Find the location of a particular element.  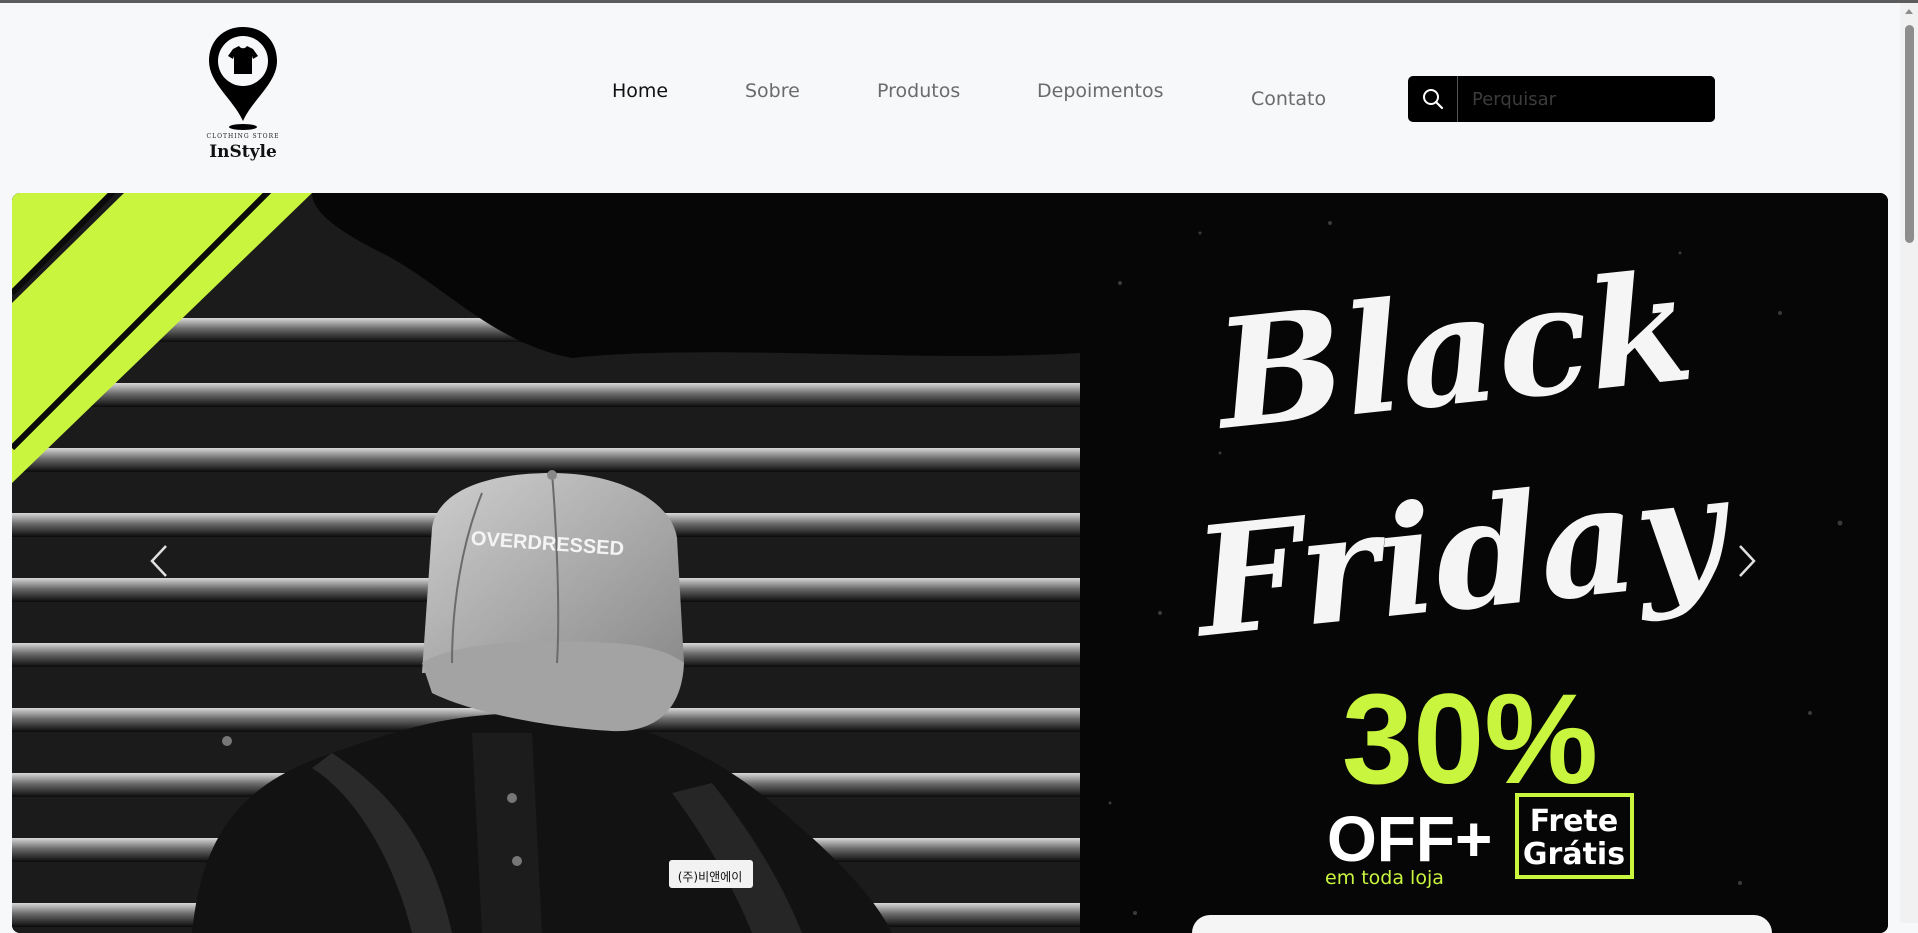

shipping-line1: Frete is located at coordinates (1574, 821).